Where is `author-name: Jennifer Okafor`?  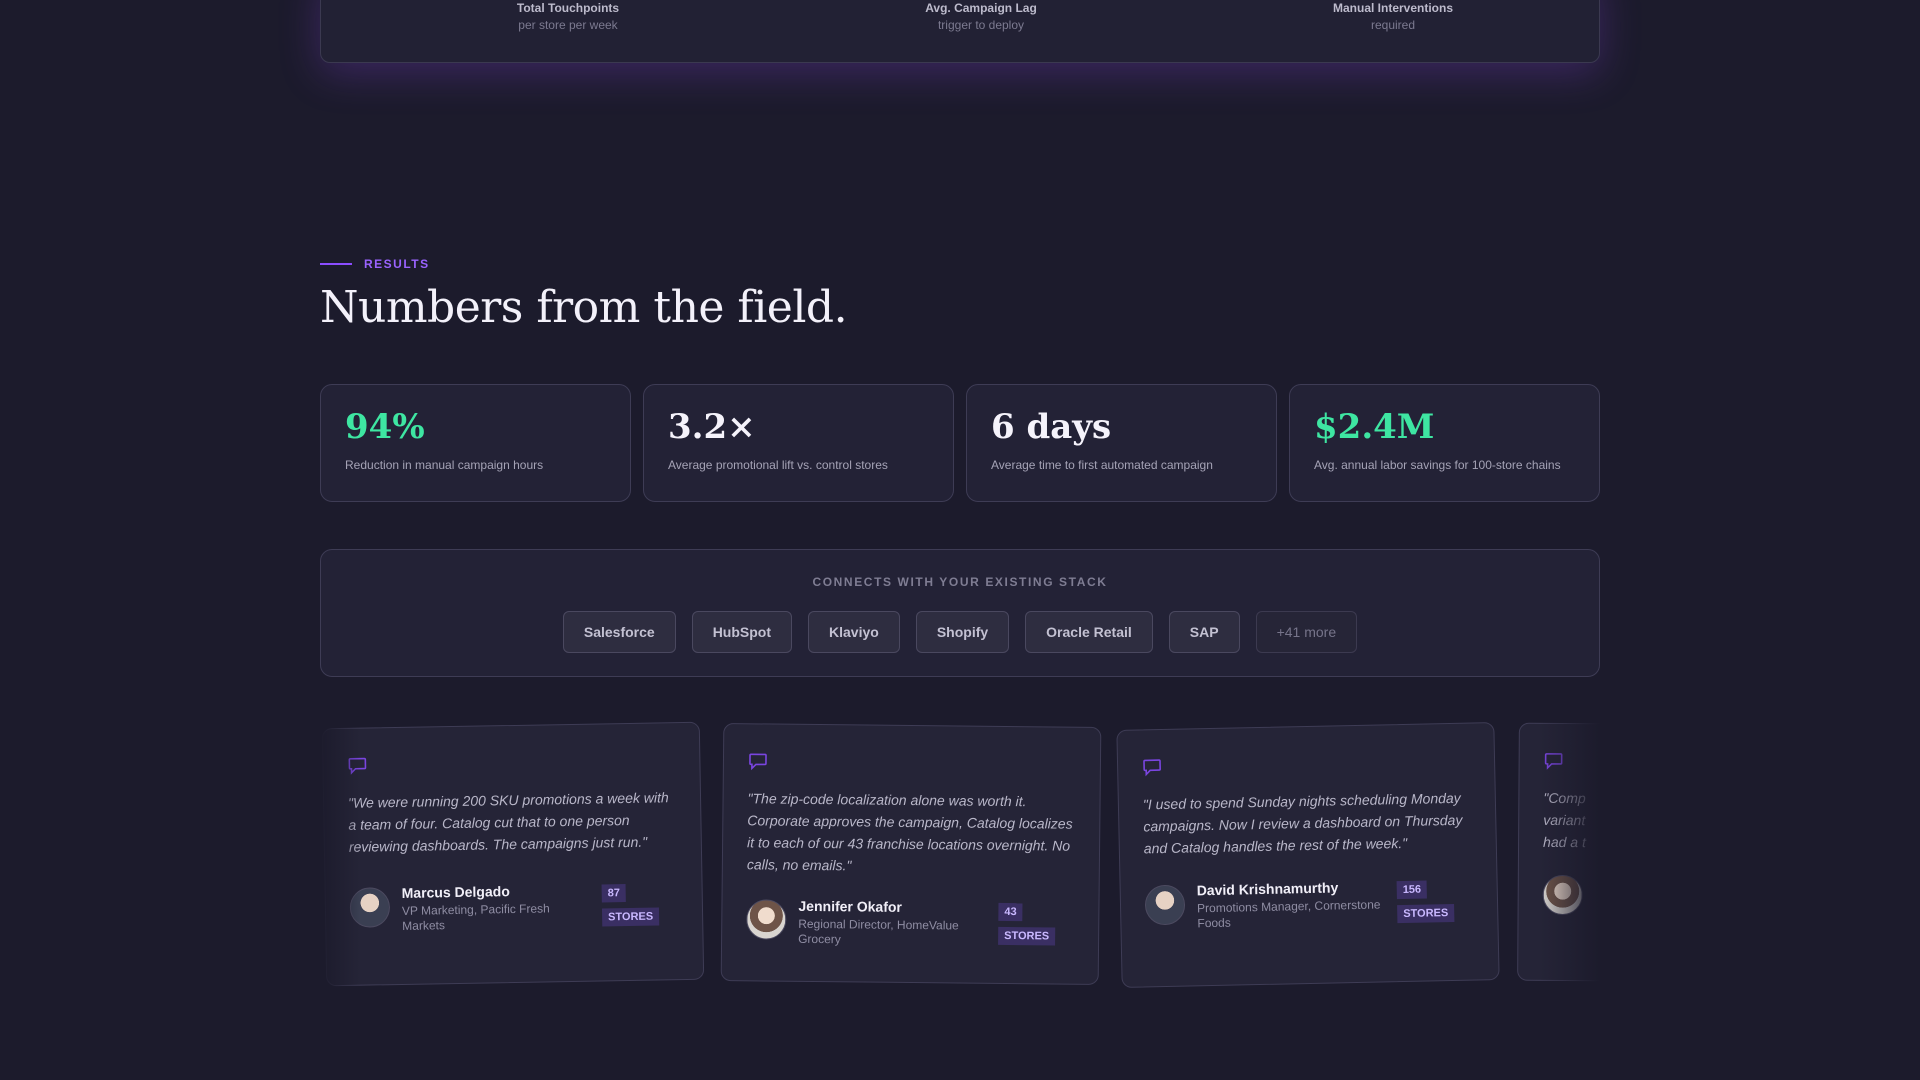
author-name: Jennifer Okafor is located at coordinates (850, 906).